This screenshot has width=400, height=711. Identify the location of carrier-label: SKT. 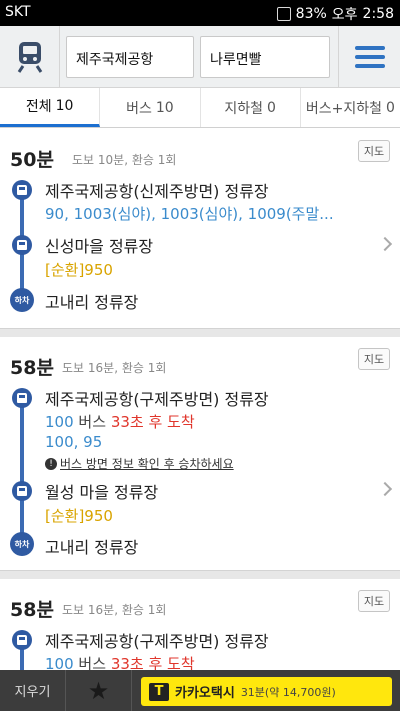
(18, 12).